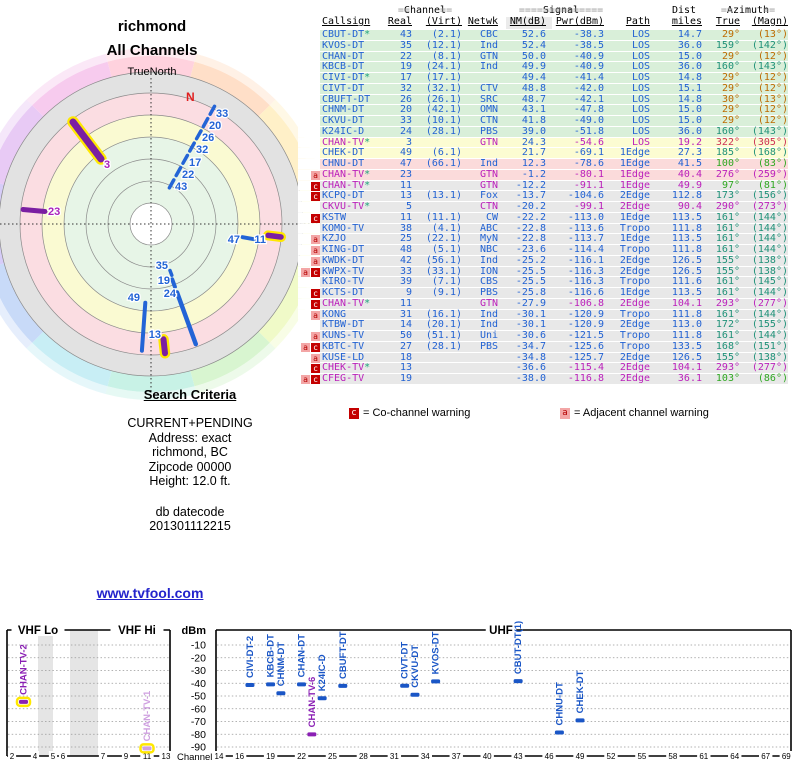 This screenshot has height=768, width=800. What do you see at coordinates (682, 357) in the screenshot?
I see `distance-cell: 126.5` at bounding box center [682, 357].